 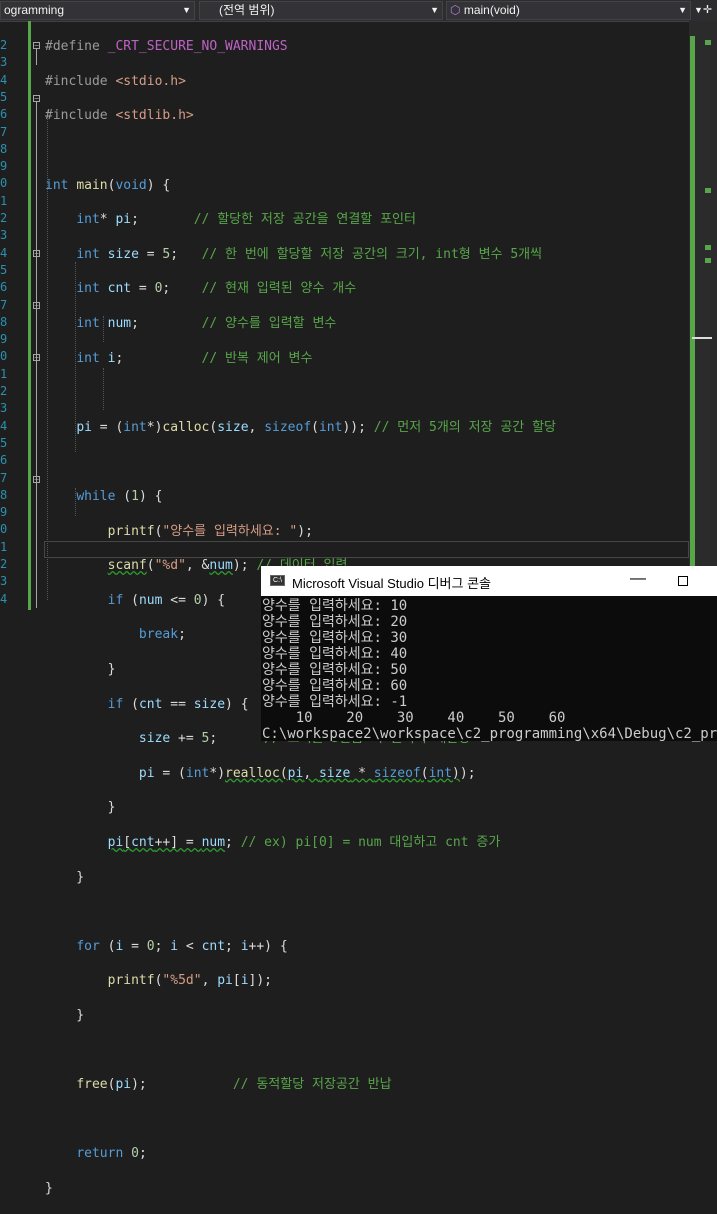 I want to click on split-button: ▼✛, so click(x=704, y=10).